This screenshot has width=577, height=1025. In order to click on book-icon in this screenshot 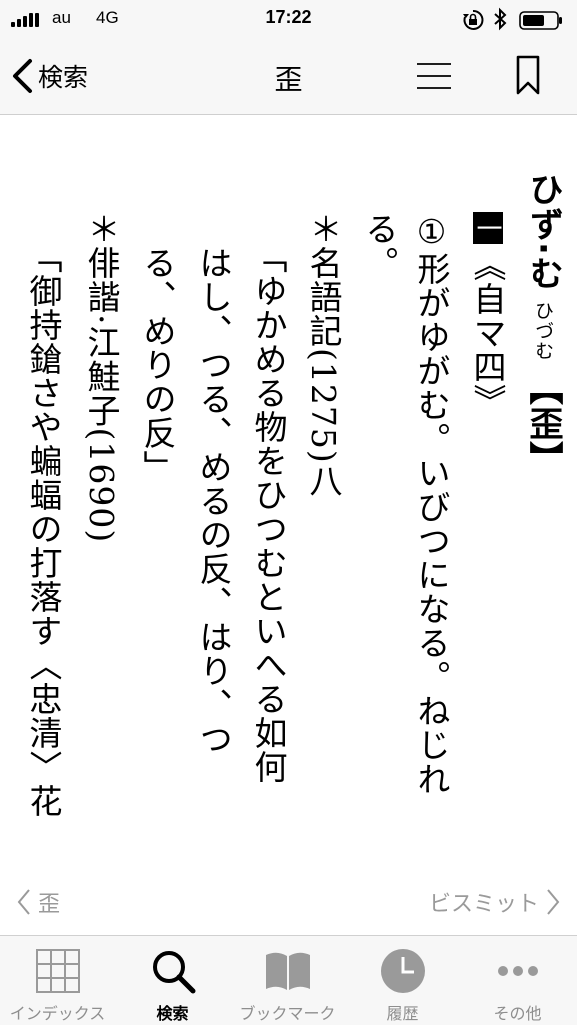, I will do `click(287, 971)`.